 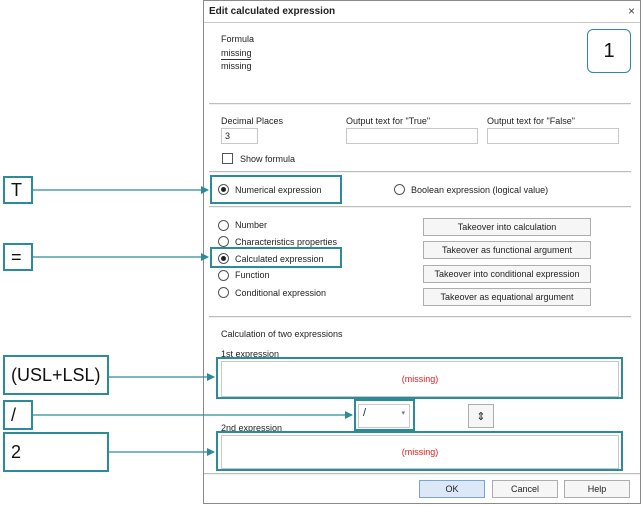 What do you see at coordinates (403, 413) in the screenshot?
I see `chevron-down-icon: ▾` at bounding box center [403, 413].